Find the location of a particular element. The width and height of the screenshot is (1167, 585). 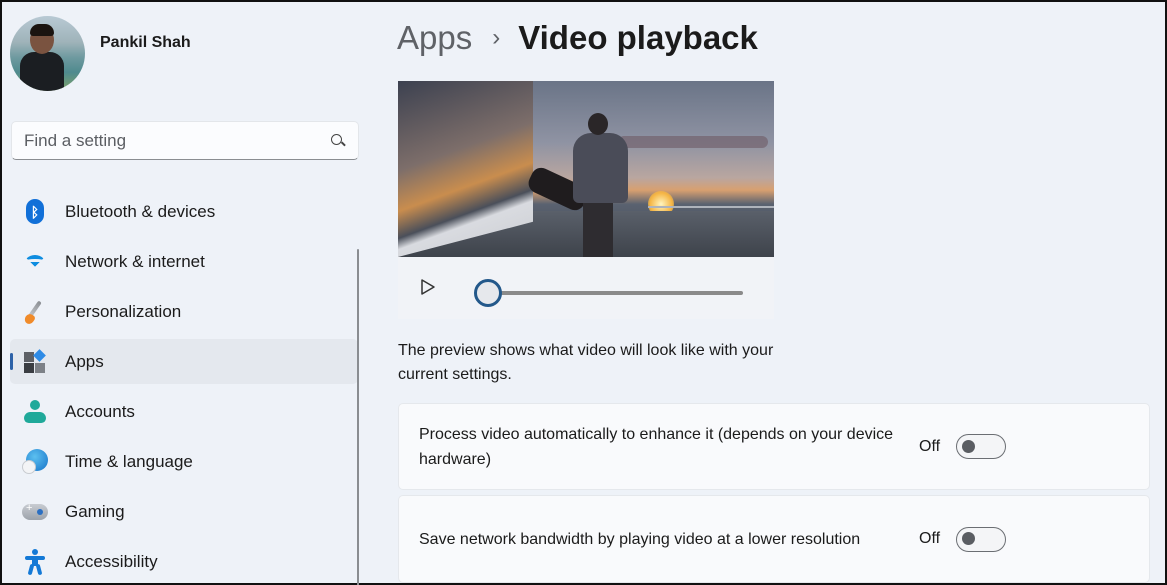

search-placeholder: Find a setting is located at coordinates (177, 141).